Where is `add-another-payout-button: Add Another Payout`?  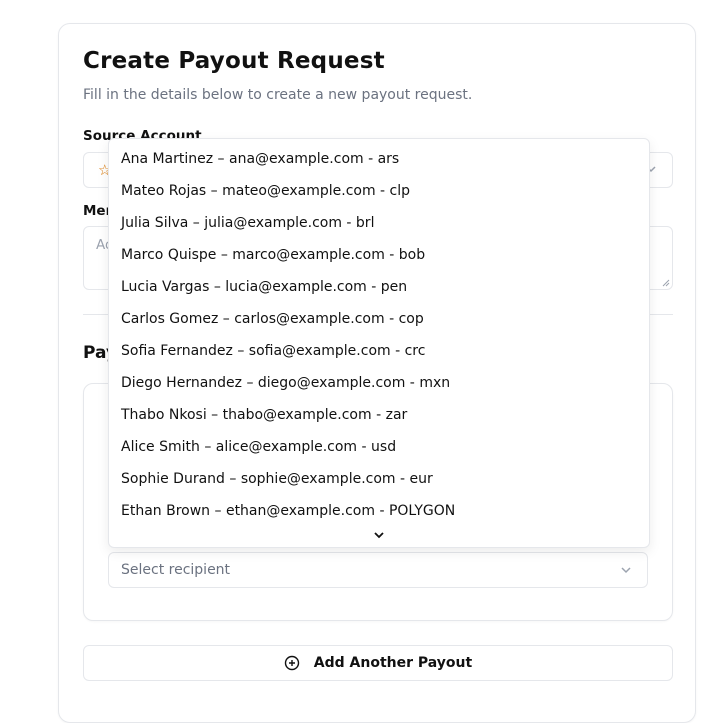 add-another-payout-button: Add Another Payout is located at coordinates (378, 663).